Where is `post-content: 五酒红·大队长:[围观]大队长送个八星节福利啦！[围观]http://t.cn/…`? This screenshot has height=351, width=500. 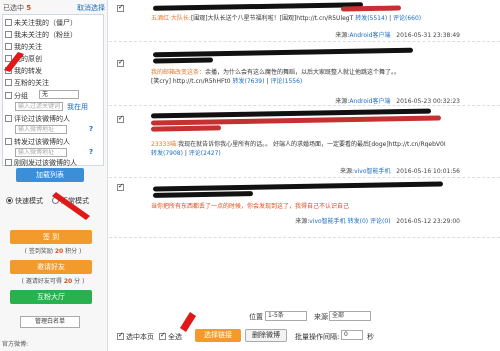 post-content: 五酒红·大队长:[围观]大队长送个八星节福利啦！[围观]http://t.cn/… is located at coordinates (286, 18).